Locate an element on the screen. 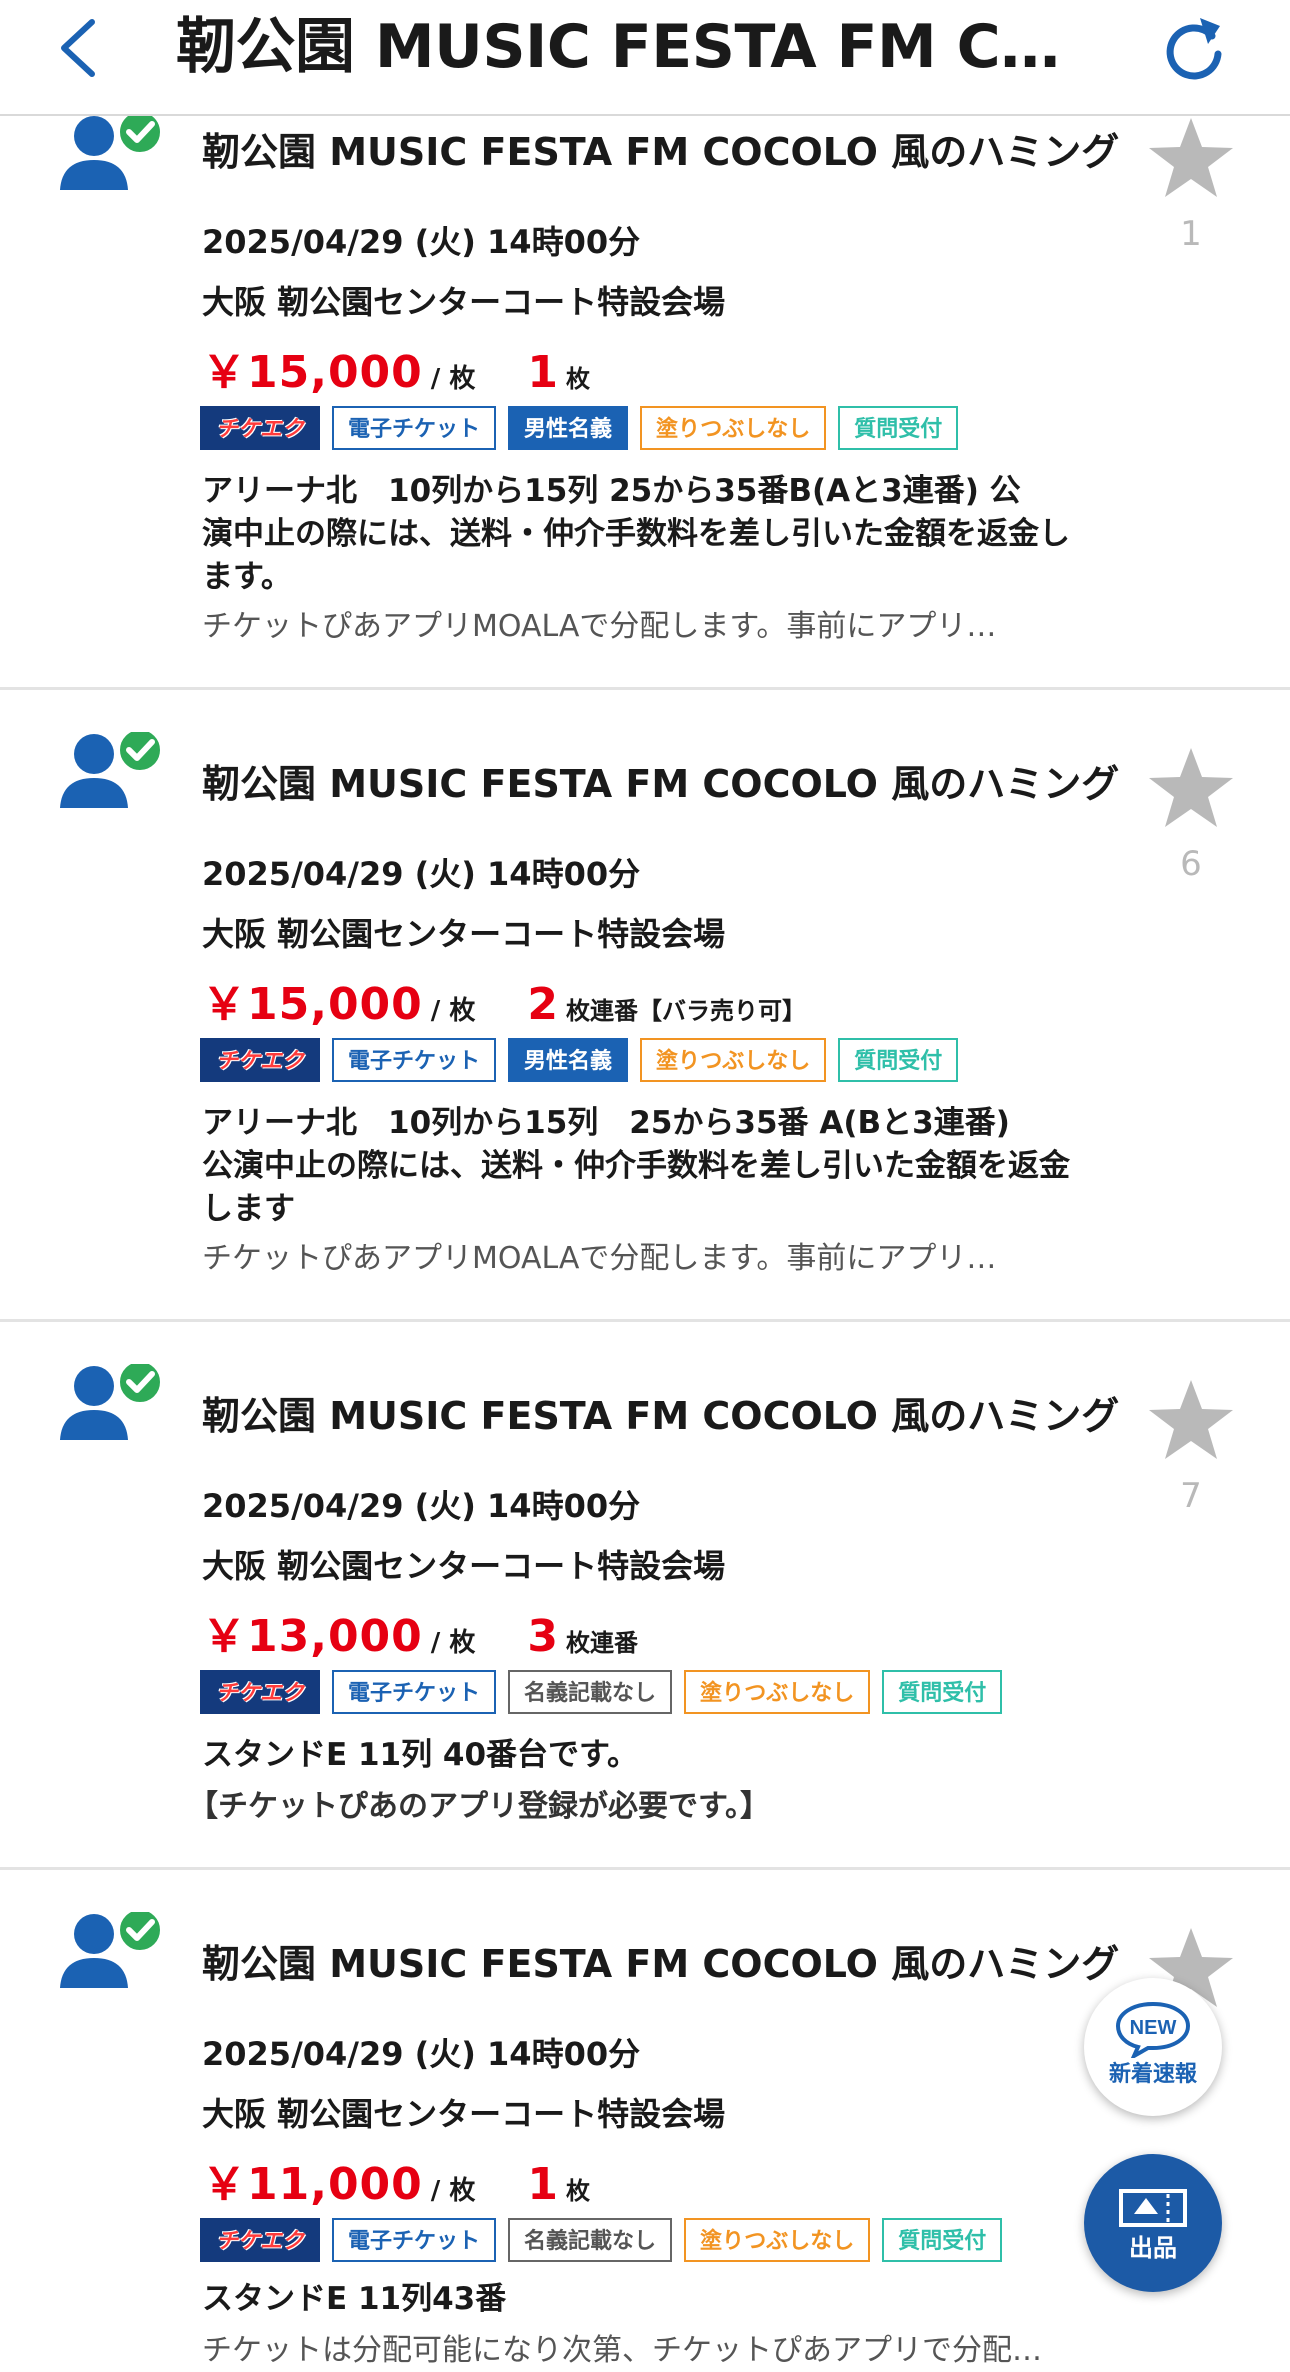 Image resolution: width=1290 pixels, height=2372 pixels. price: ￥11,000 is located at coordinates (312, 2184).